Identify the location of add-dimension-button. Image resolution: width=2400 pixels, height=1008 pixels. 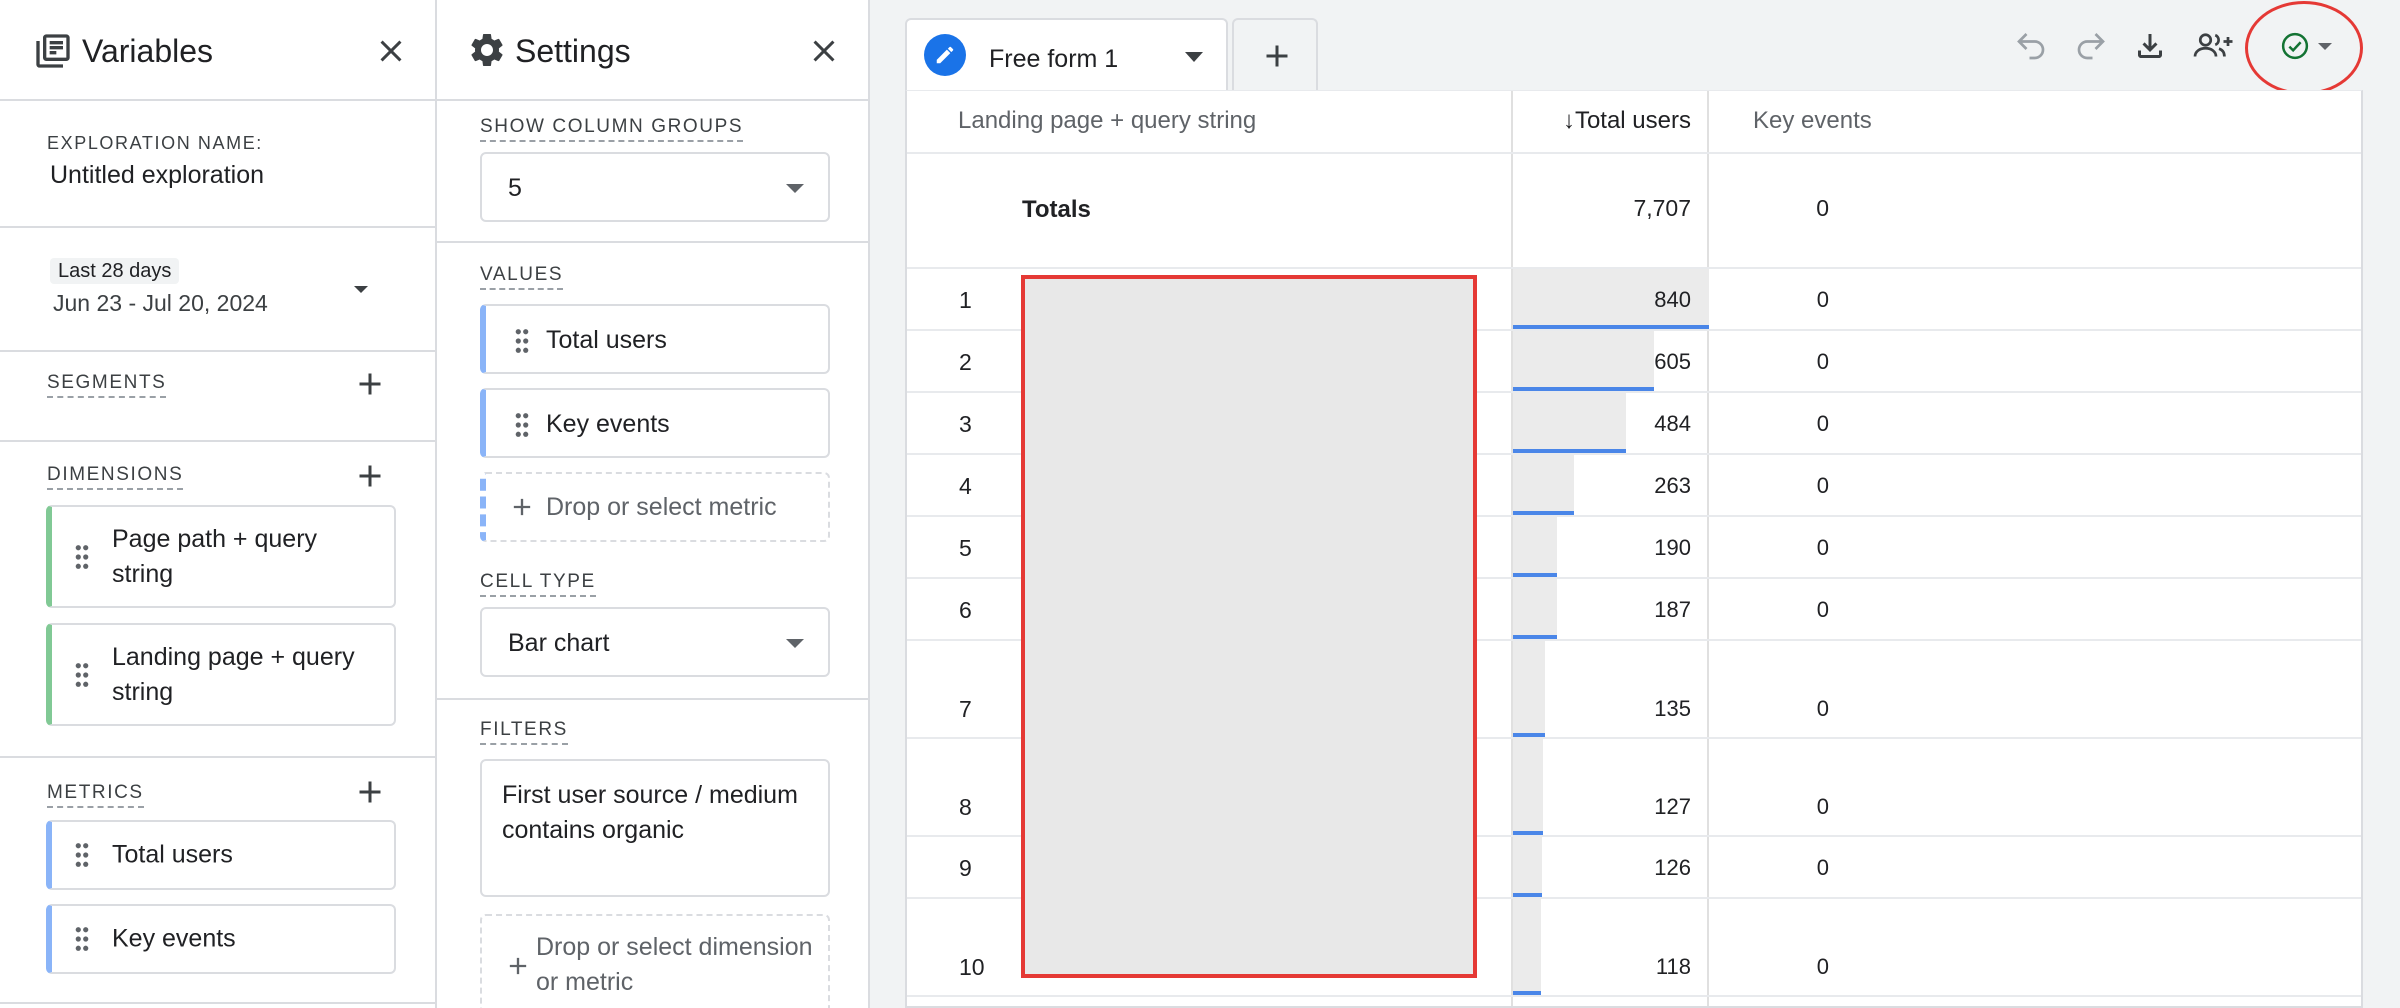
(370, 476).